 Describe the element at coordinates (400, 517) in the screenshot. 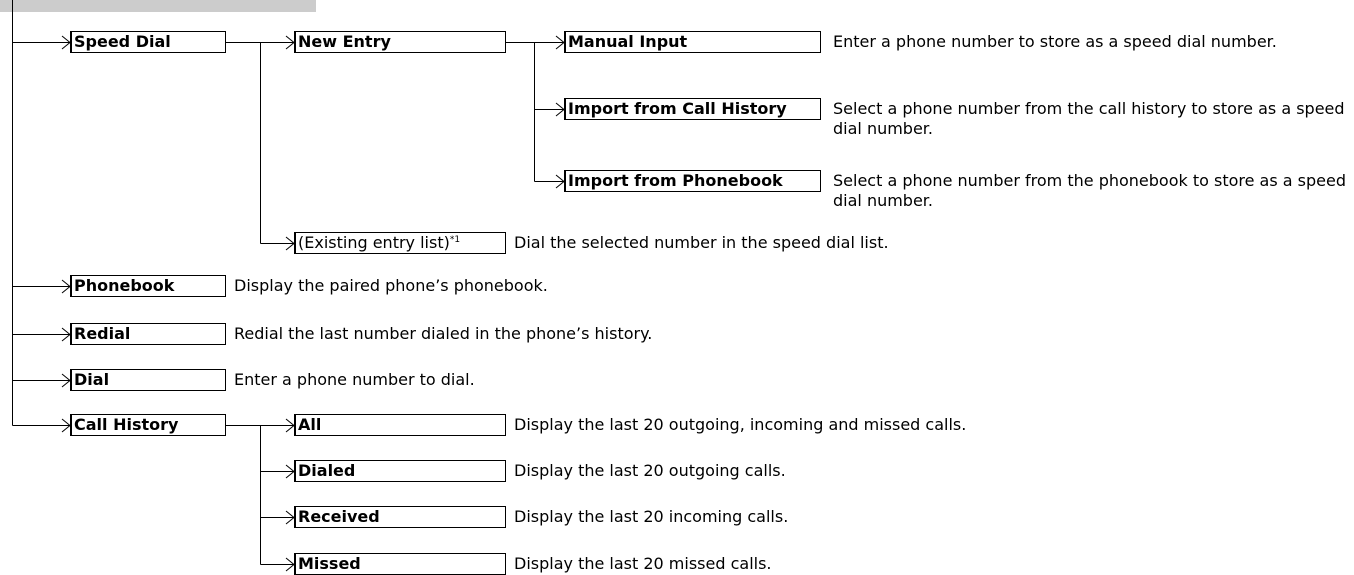

I see `menu-item-received: Received` at that location.